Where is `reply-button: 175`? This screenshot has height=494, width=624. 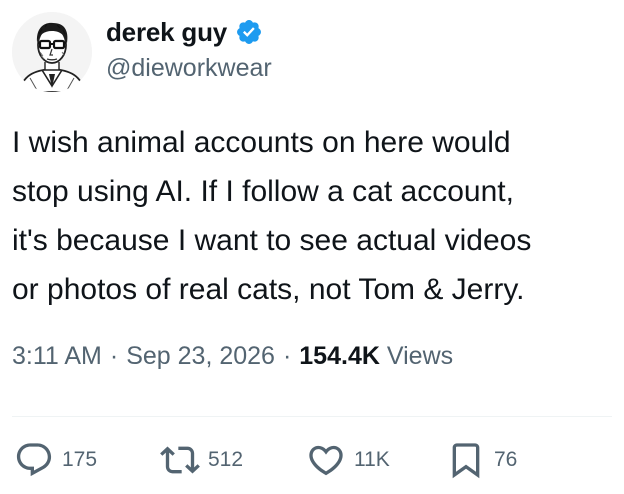
reply-button: 175 is located at coordinates (55, 460).